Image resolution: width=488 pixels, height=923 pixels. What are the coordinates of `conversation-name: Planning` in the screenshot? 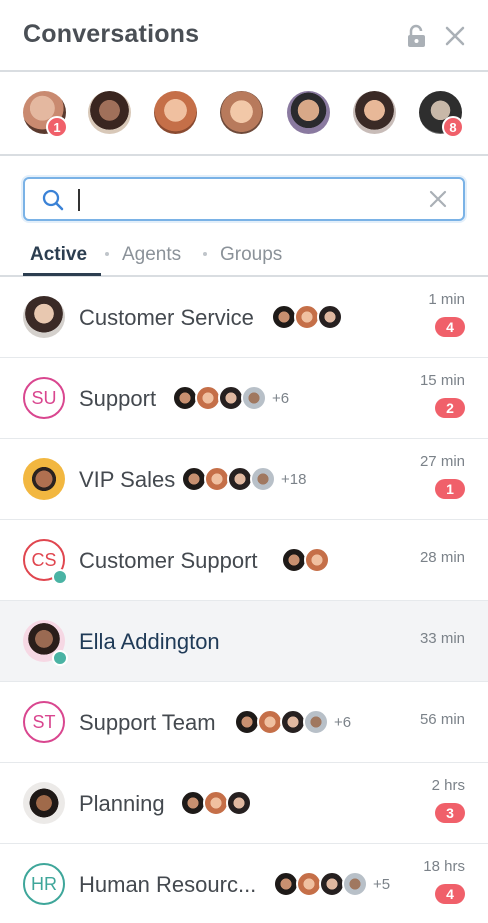 It's located at (122, 803).